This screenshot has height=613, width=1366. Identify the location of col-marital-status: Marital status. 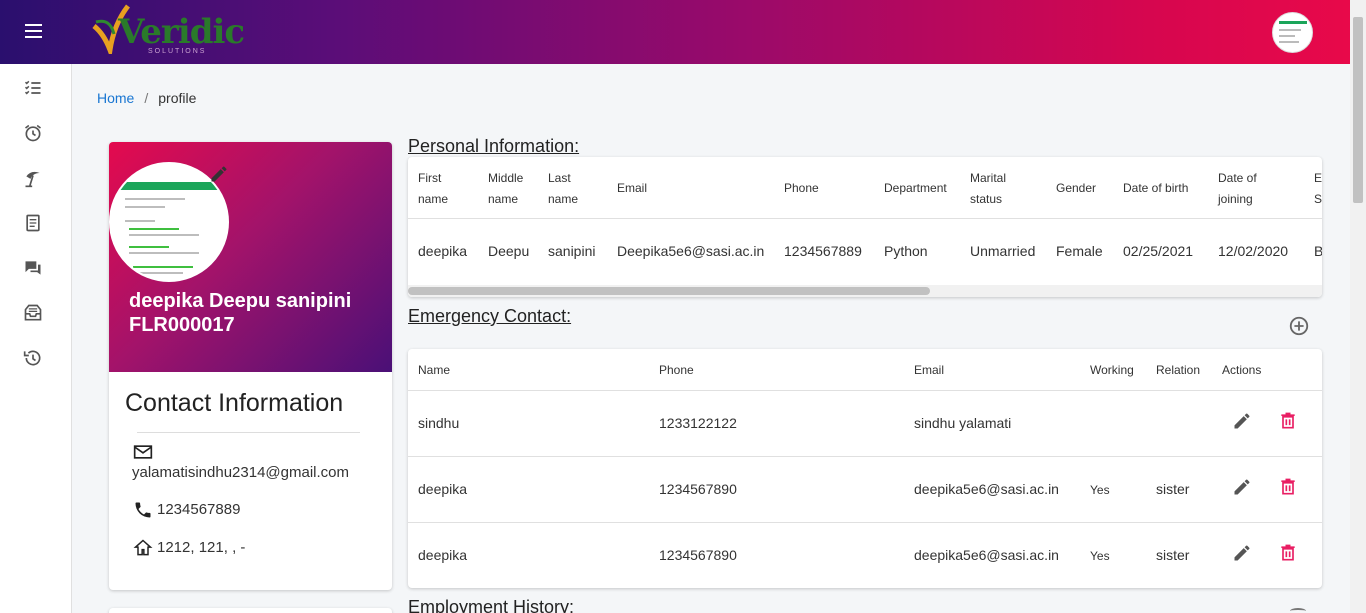
(988, 189).